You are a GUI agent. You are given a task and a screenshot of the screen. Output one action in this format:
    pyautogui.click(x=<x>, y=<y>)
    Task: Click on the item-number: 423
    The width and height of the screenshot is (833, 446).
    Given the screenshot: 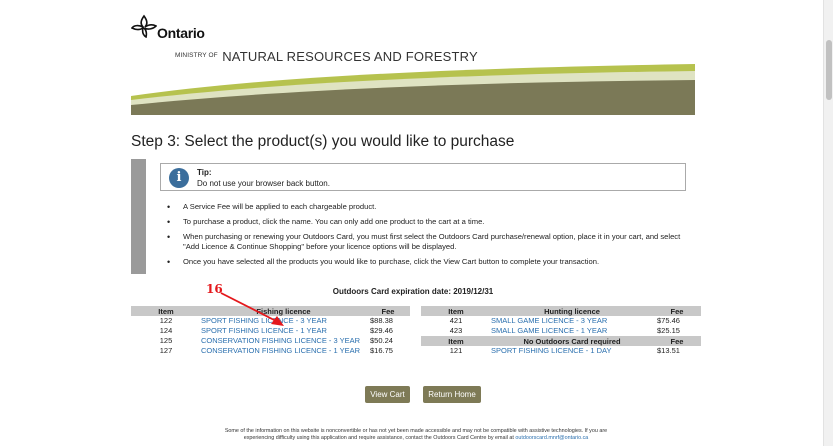 What is the action you would take?
    pyautogui.click(x=456, y=330)
    